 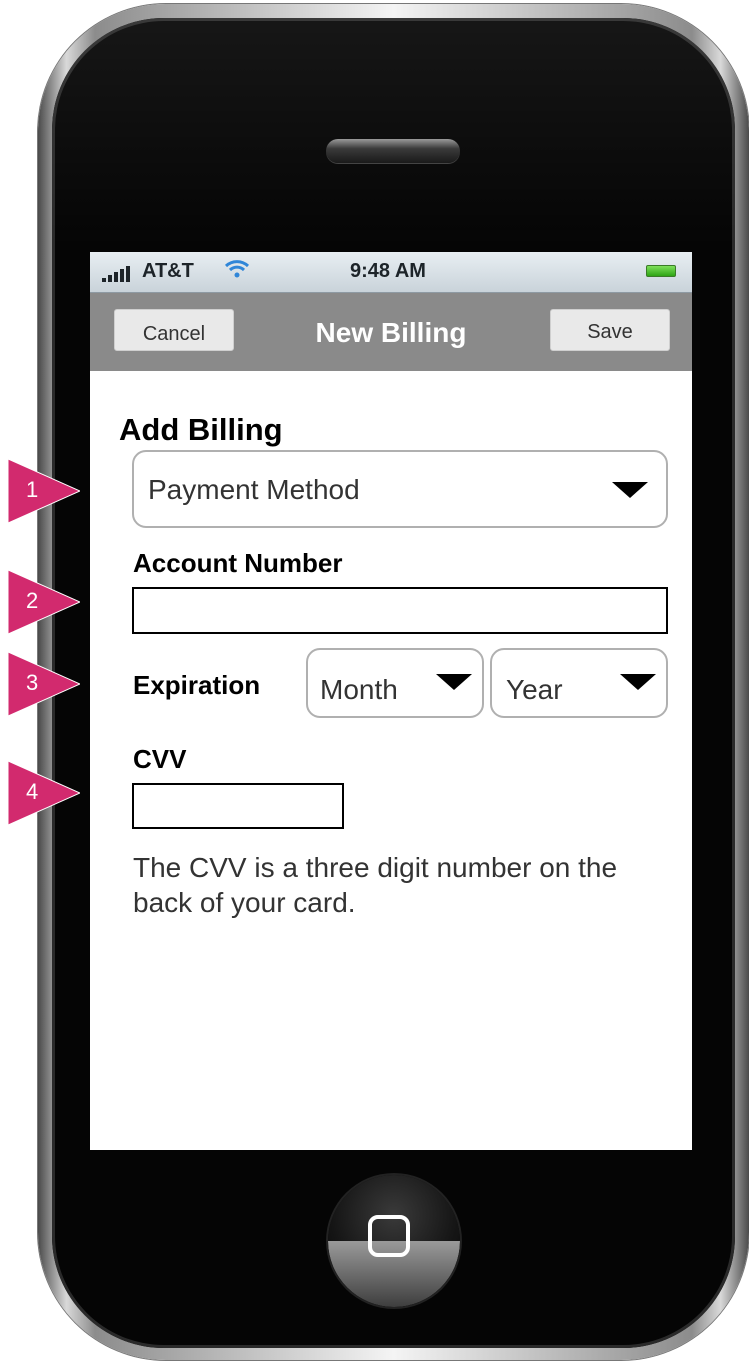 What do you see at coordinates (238, 563) in the screenshot?
I see `account-number-label: Account Number` at bounding box center [238, 563].